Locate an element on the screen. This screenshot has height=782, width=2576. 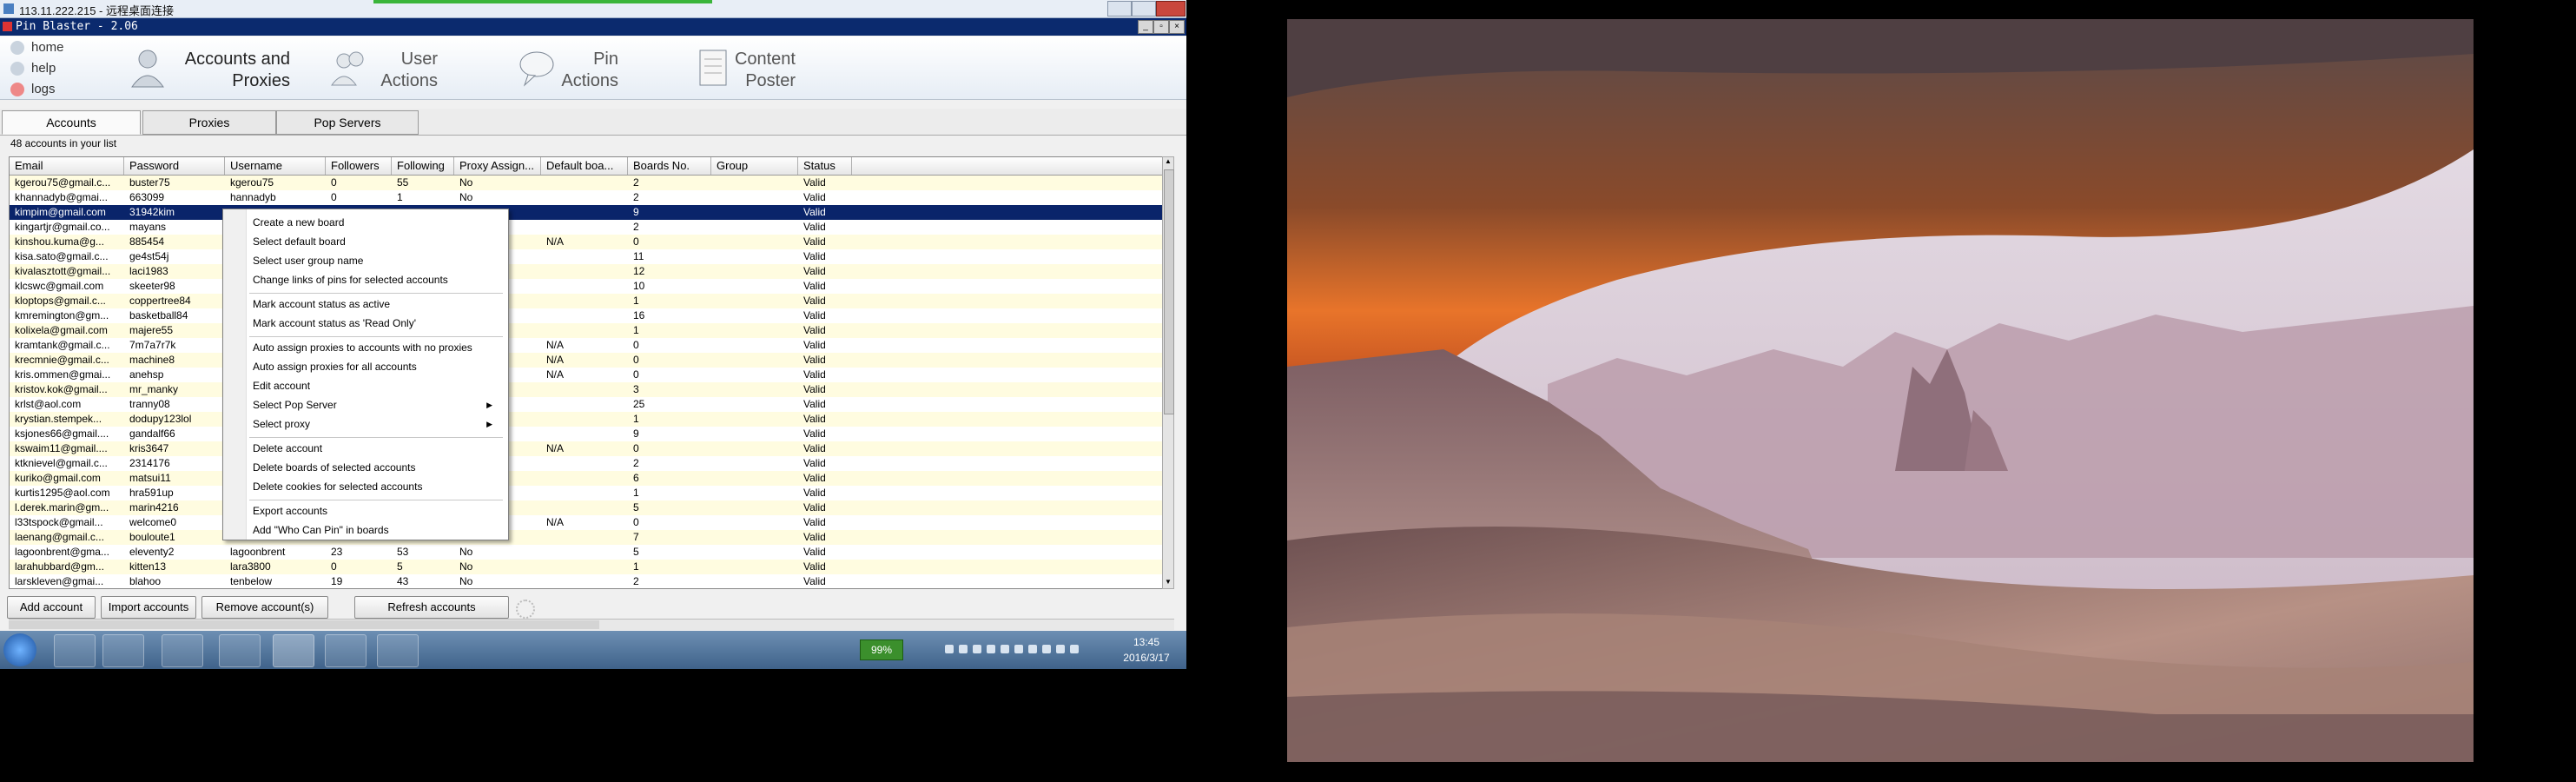
horizontal-scrollbar is located at coordinates (591, 624).